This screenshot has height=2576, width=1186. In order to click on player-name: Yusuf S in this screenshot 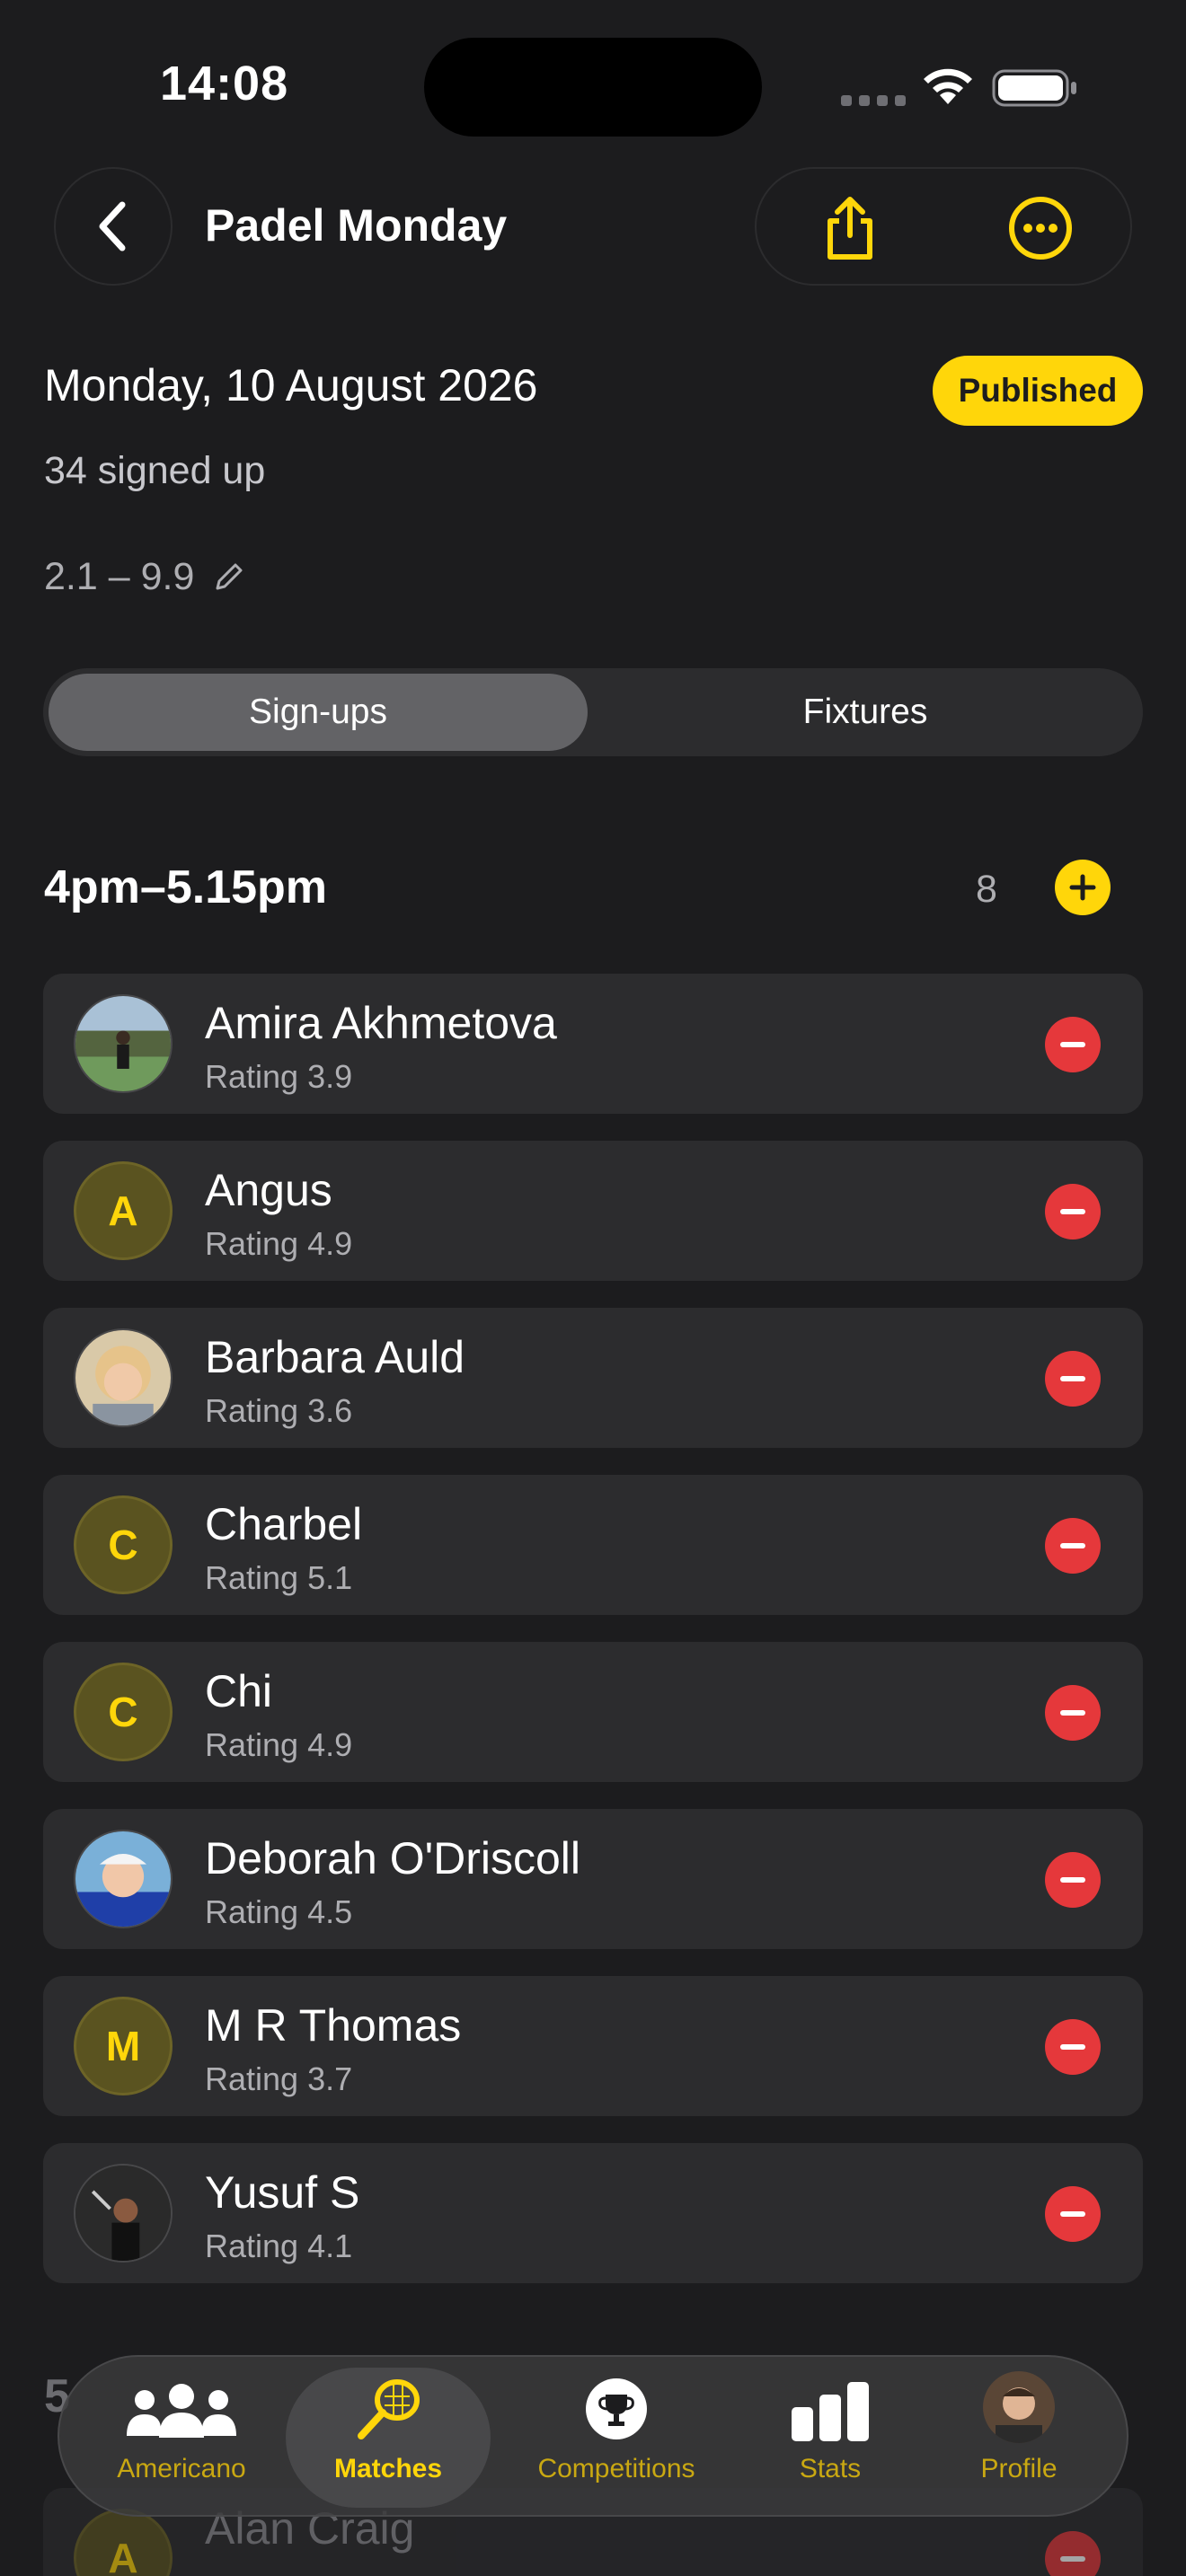, I will do `click(282, 2192)`.